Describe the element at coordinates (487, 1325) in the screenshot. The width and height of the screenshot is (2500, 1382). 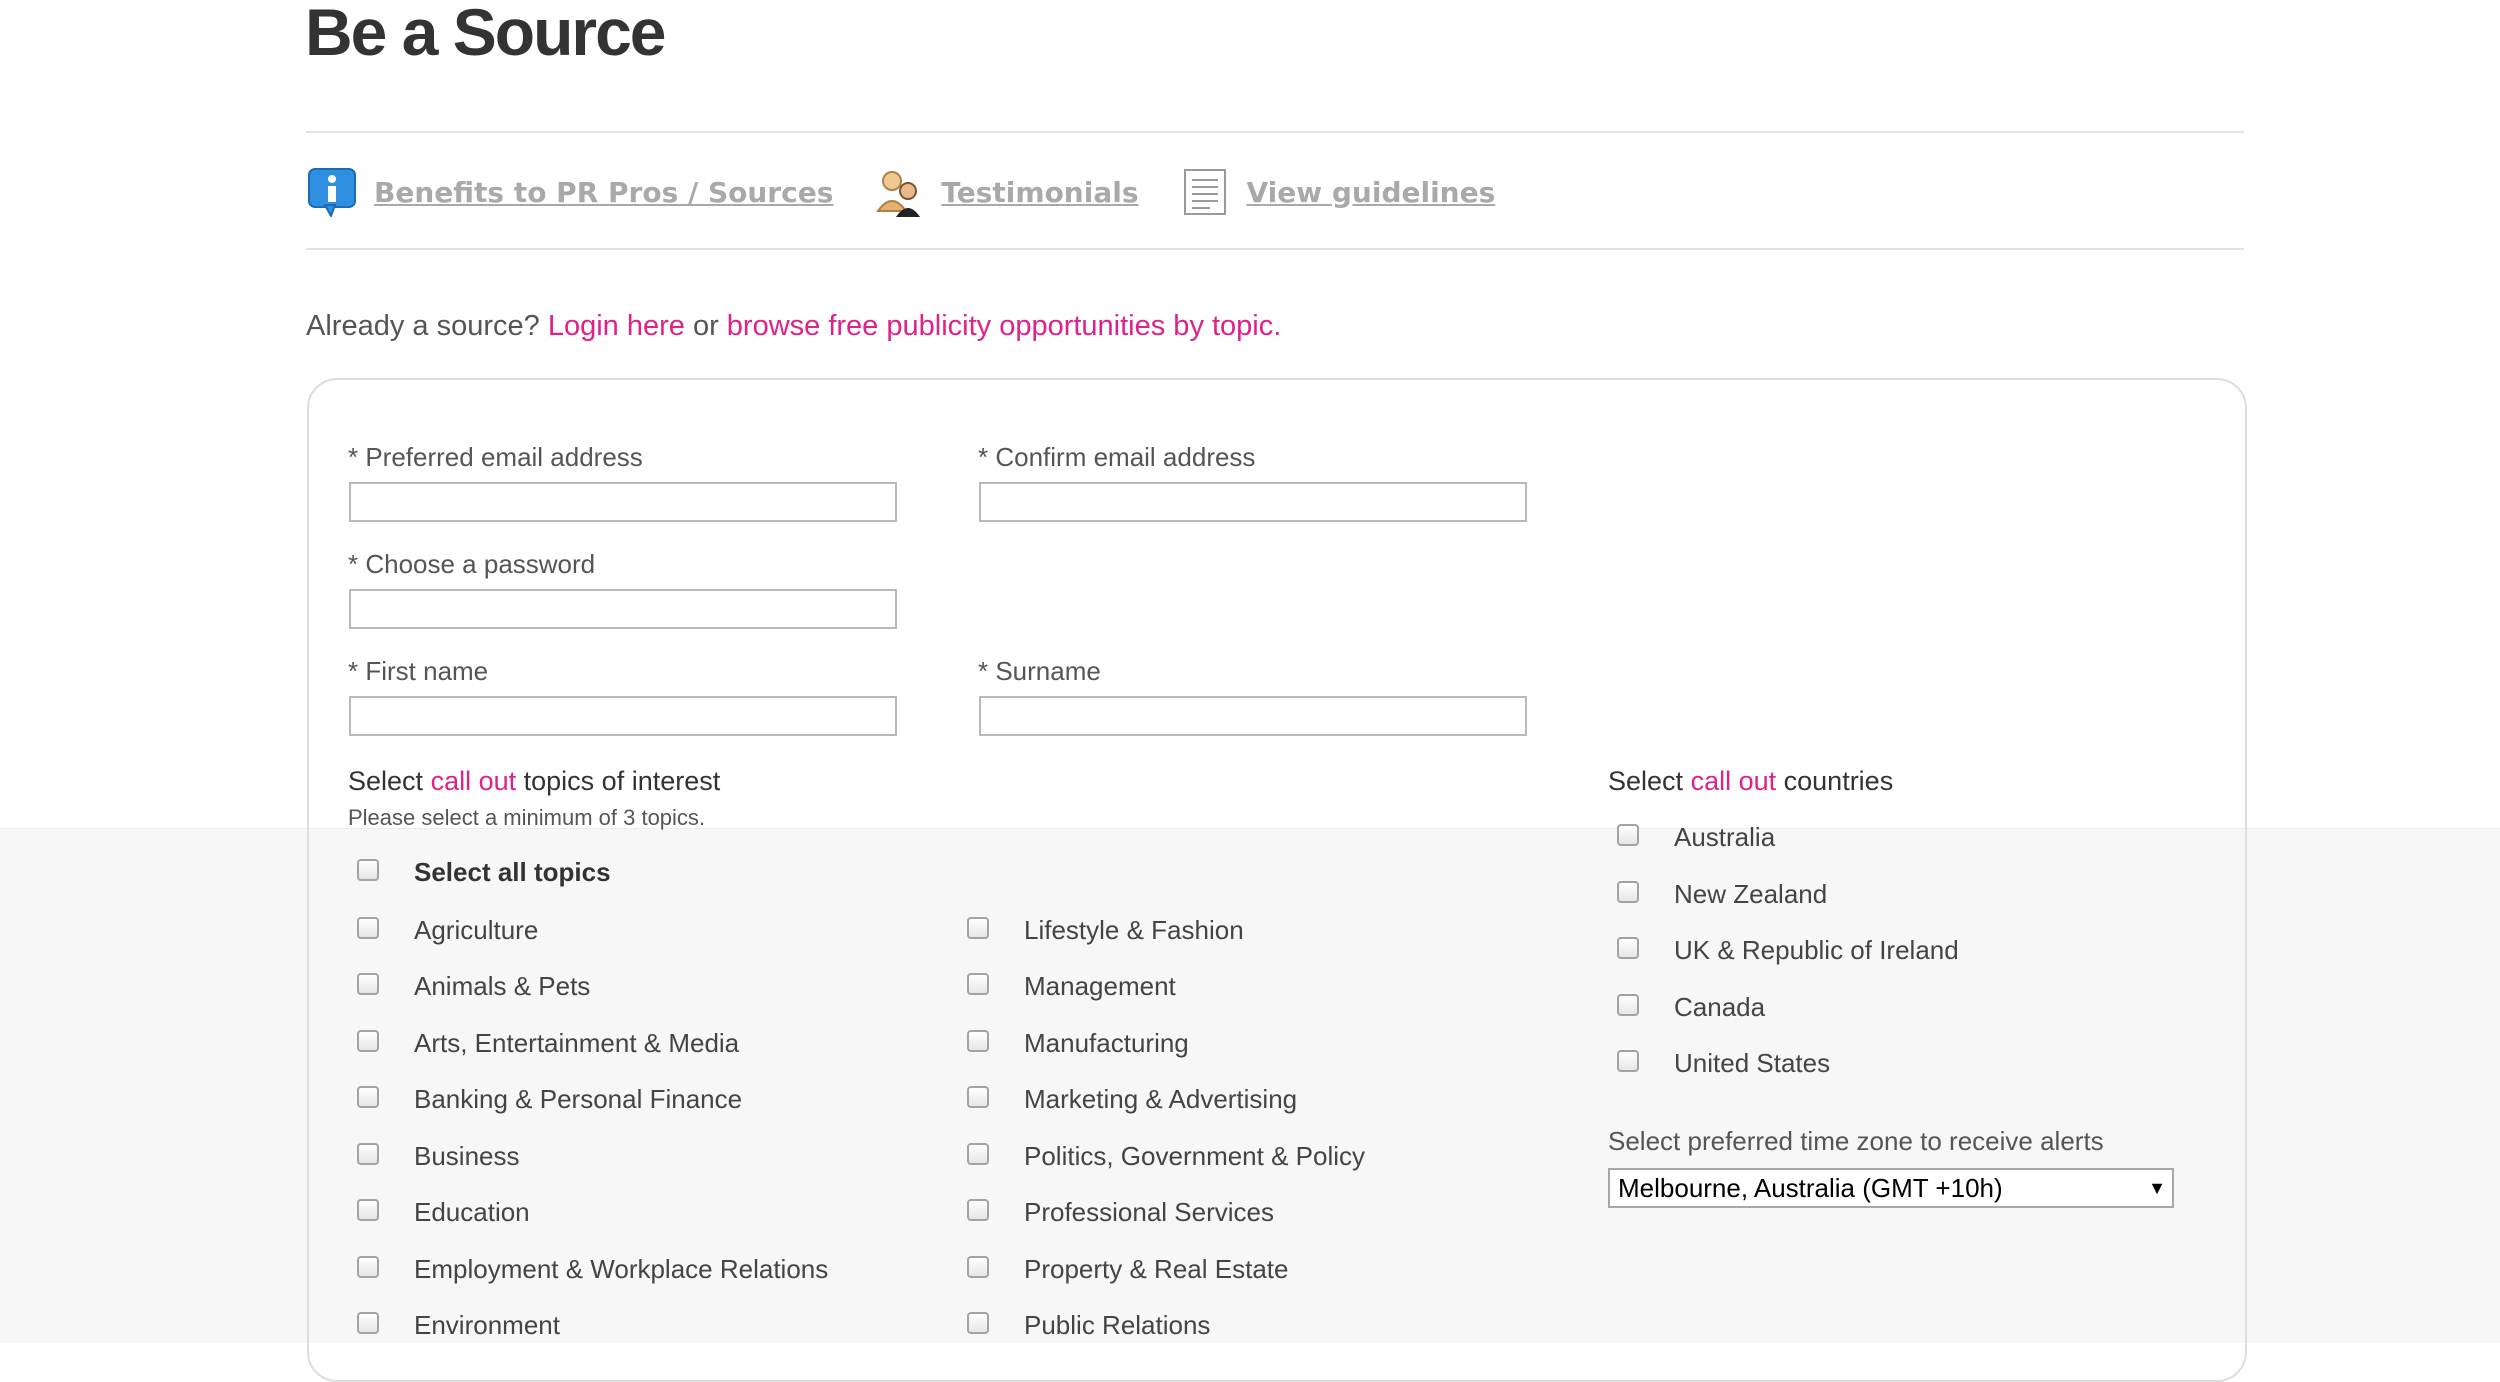
I see `topic-label: Environment` at that location.